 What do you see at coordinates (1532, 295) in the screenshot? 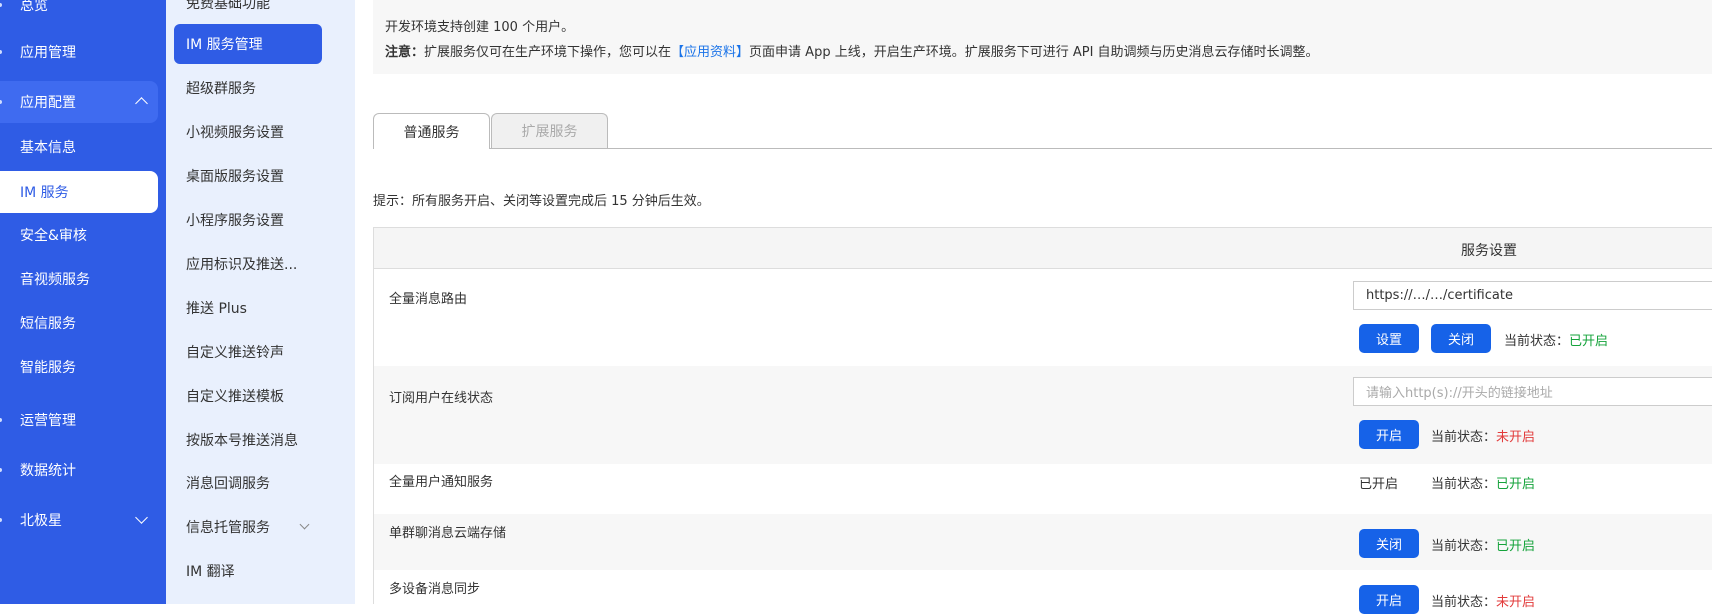
I see `message-route-url-input: https://…/…/certificate` at bounding box center [1532, 295].